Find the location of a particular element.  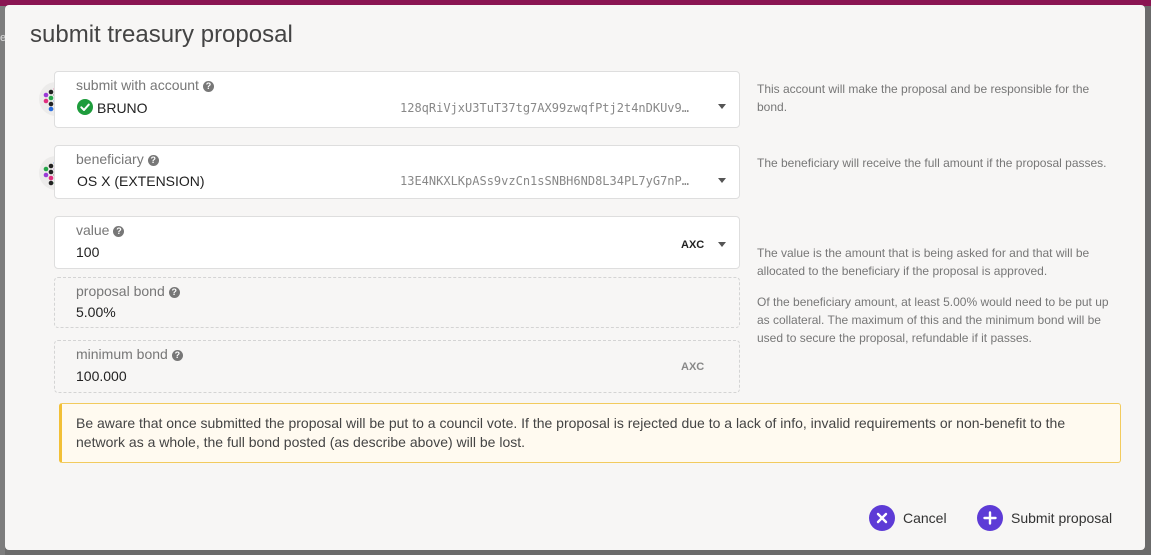

proposal-bond-value: 5.00% is located at coordinates (96, 312).